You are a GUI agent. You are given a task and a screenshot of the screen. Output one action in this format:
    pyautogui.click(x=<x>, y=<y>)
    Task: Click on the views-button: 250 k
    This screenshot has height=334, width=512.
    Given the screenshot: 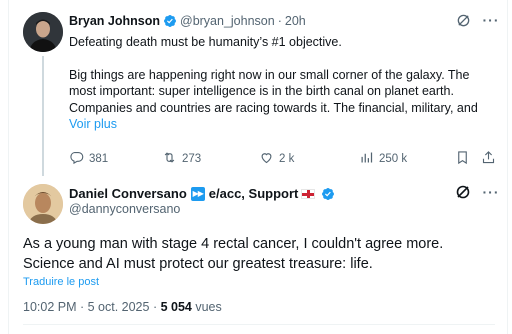 What is the action you would take?
    pyautogui.click(x=383, y=159)
    